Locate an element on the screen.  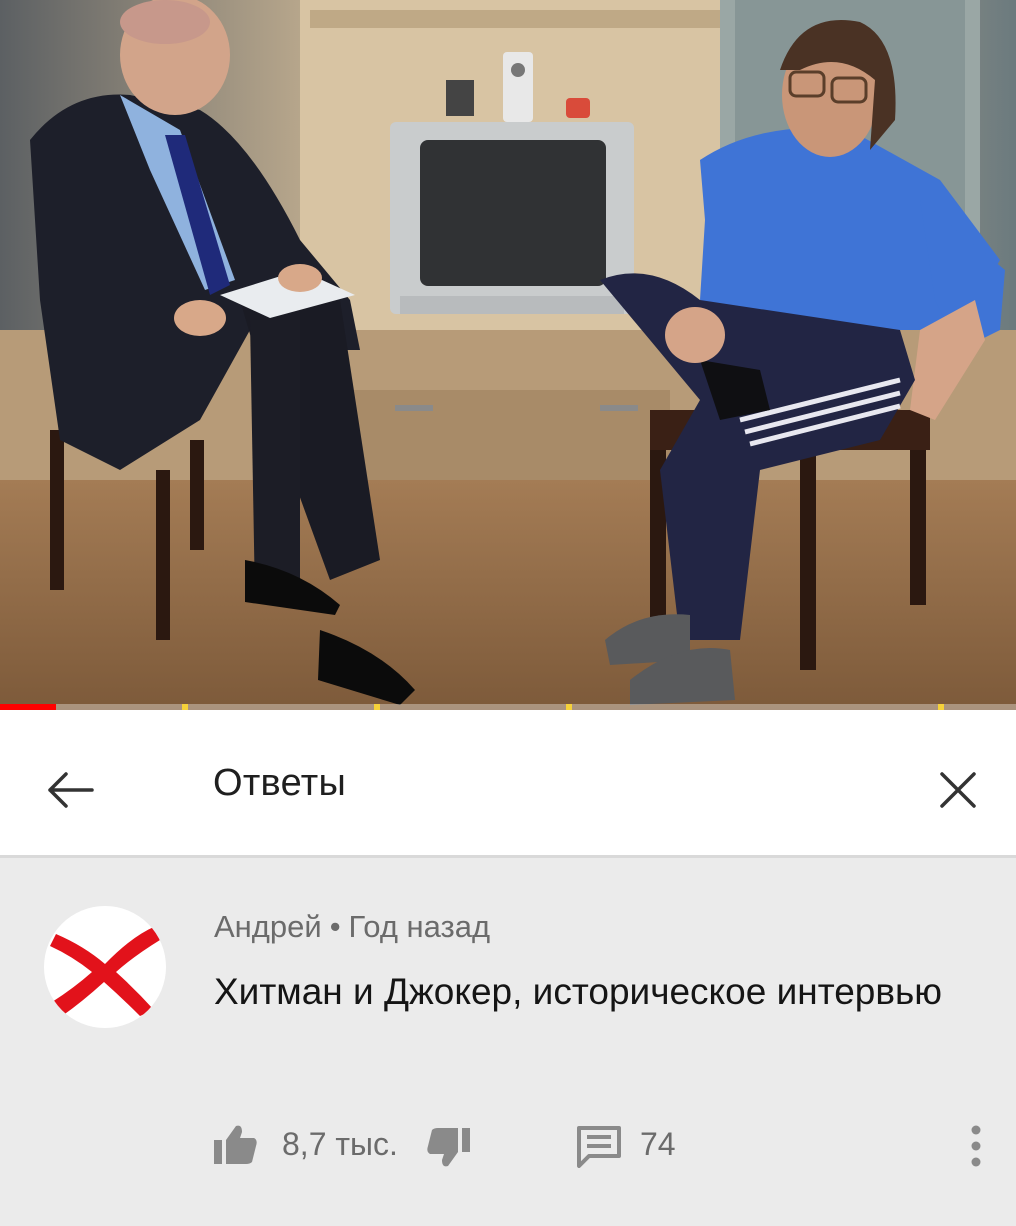
comment-actions: 8,7 тыс. 74 is located at coordinates (508, 1146).